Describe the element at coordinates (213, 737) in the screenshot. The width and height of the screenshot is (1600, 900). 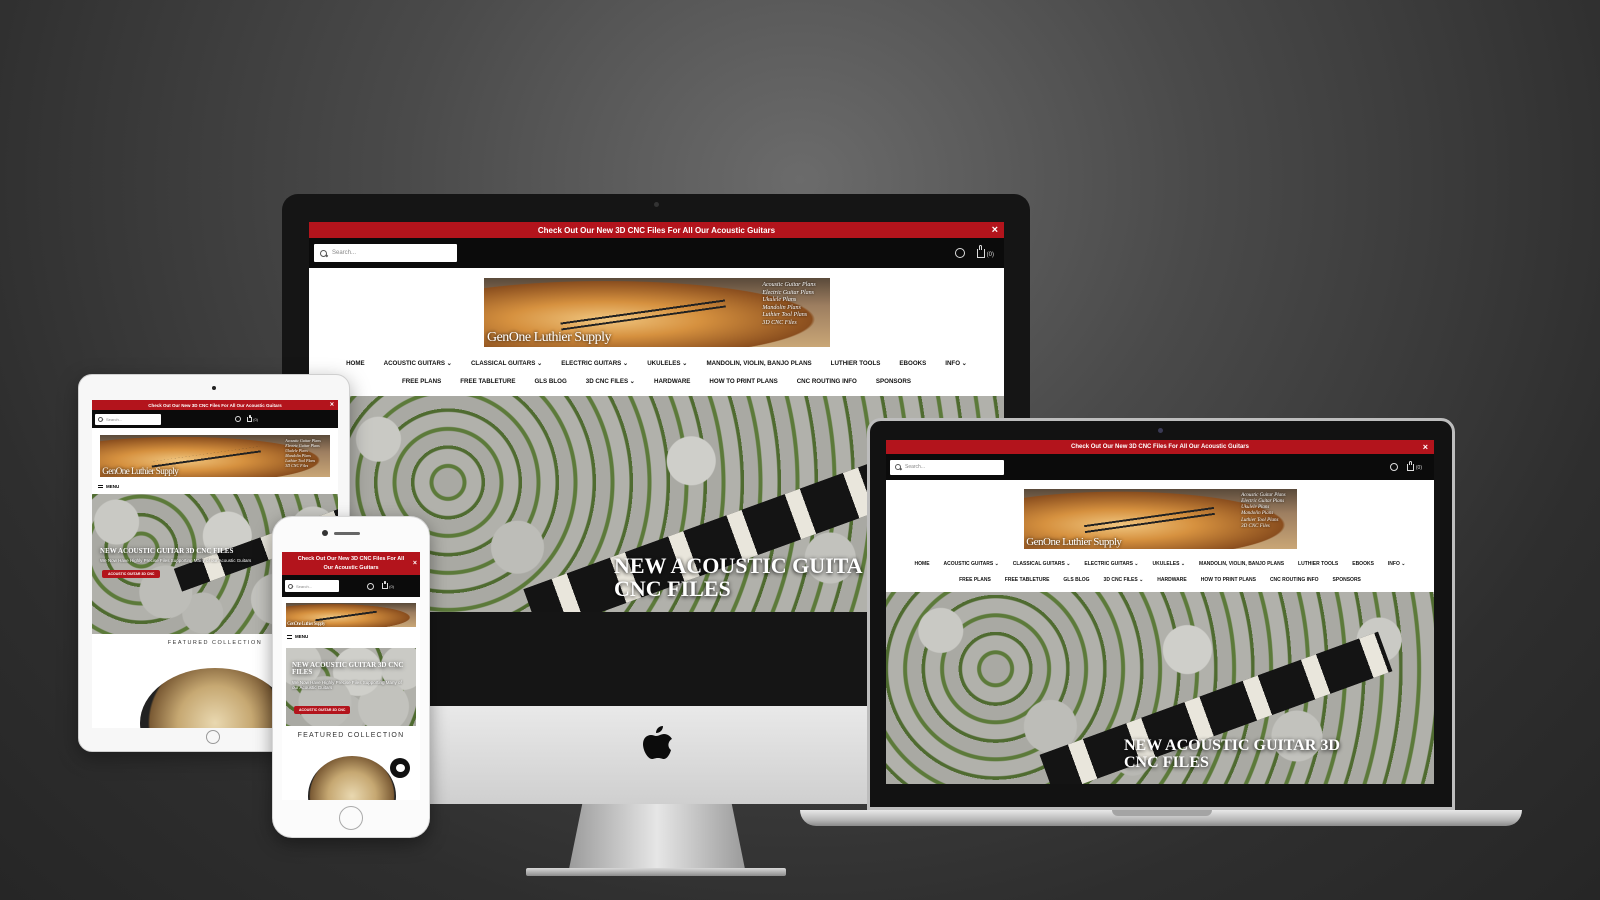
I see `tablet-home-button` at that location.